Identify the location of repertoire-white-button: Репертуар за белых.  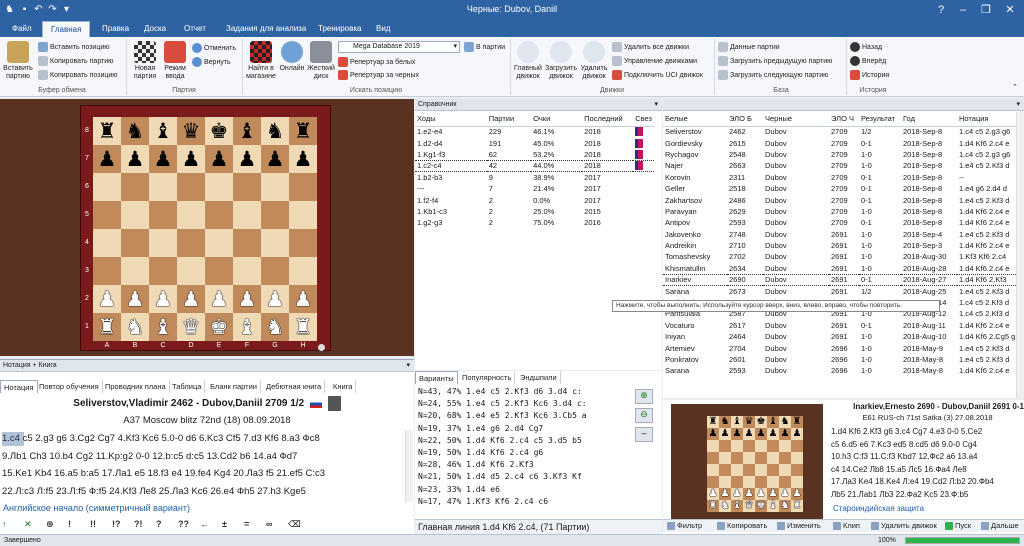
(376, 62).